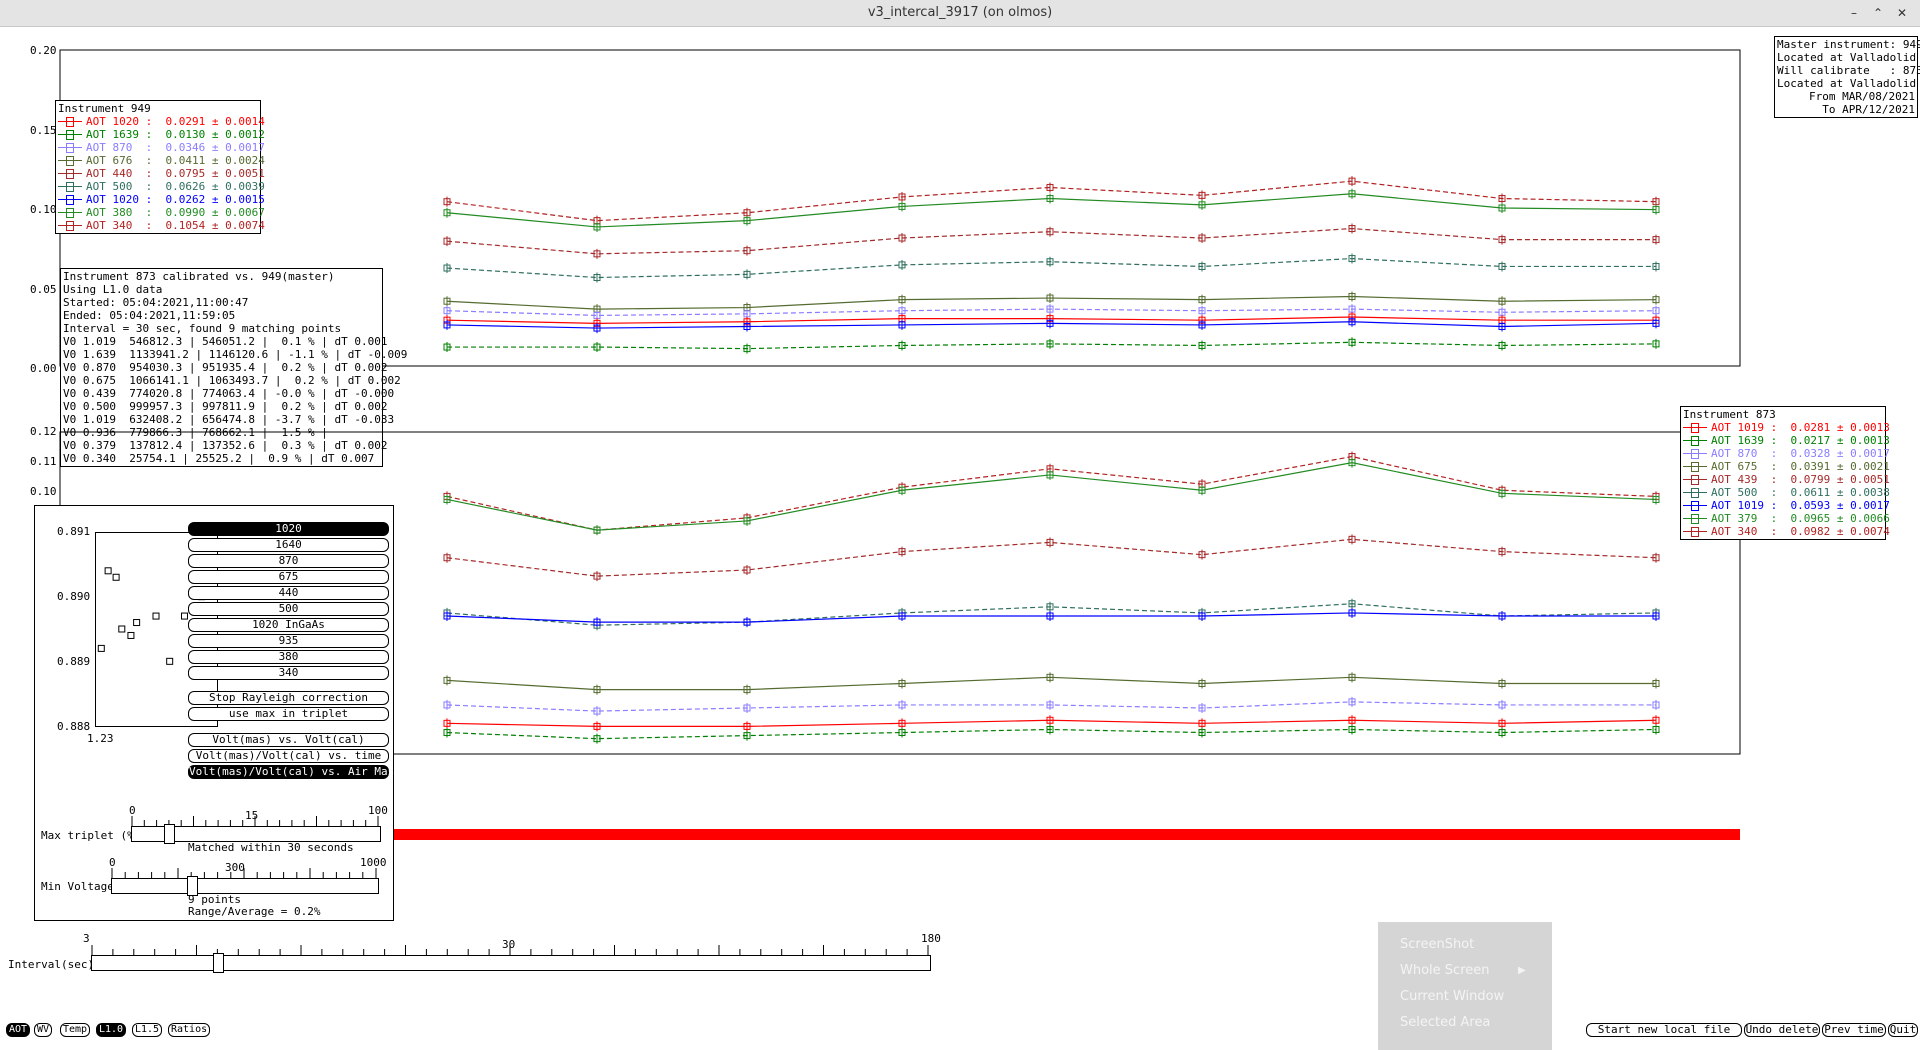 Image resolution: width=1920 pixels, height=1050 pixels. Describe the element at coordinates (1840, 492) in the screenshot. I see `legend-value: 0.0611 ± 0.0038` at that location.